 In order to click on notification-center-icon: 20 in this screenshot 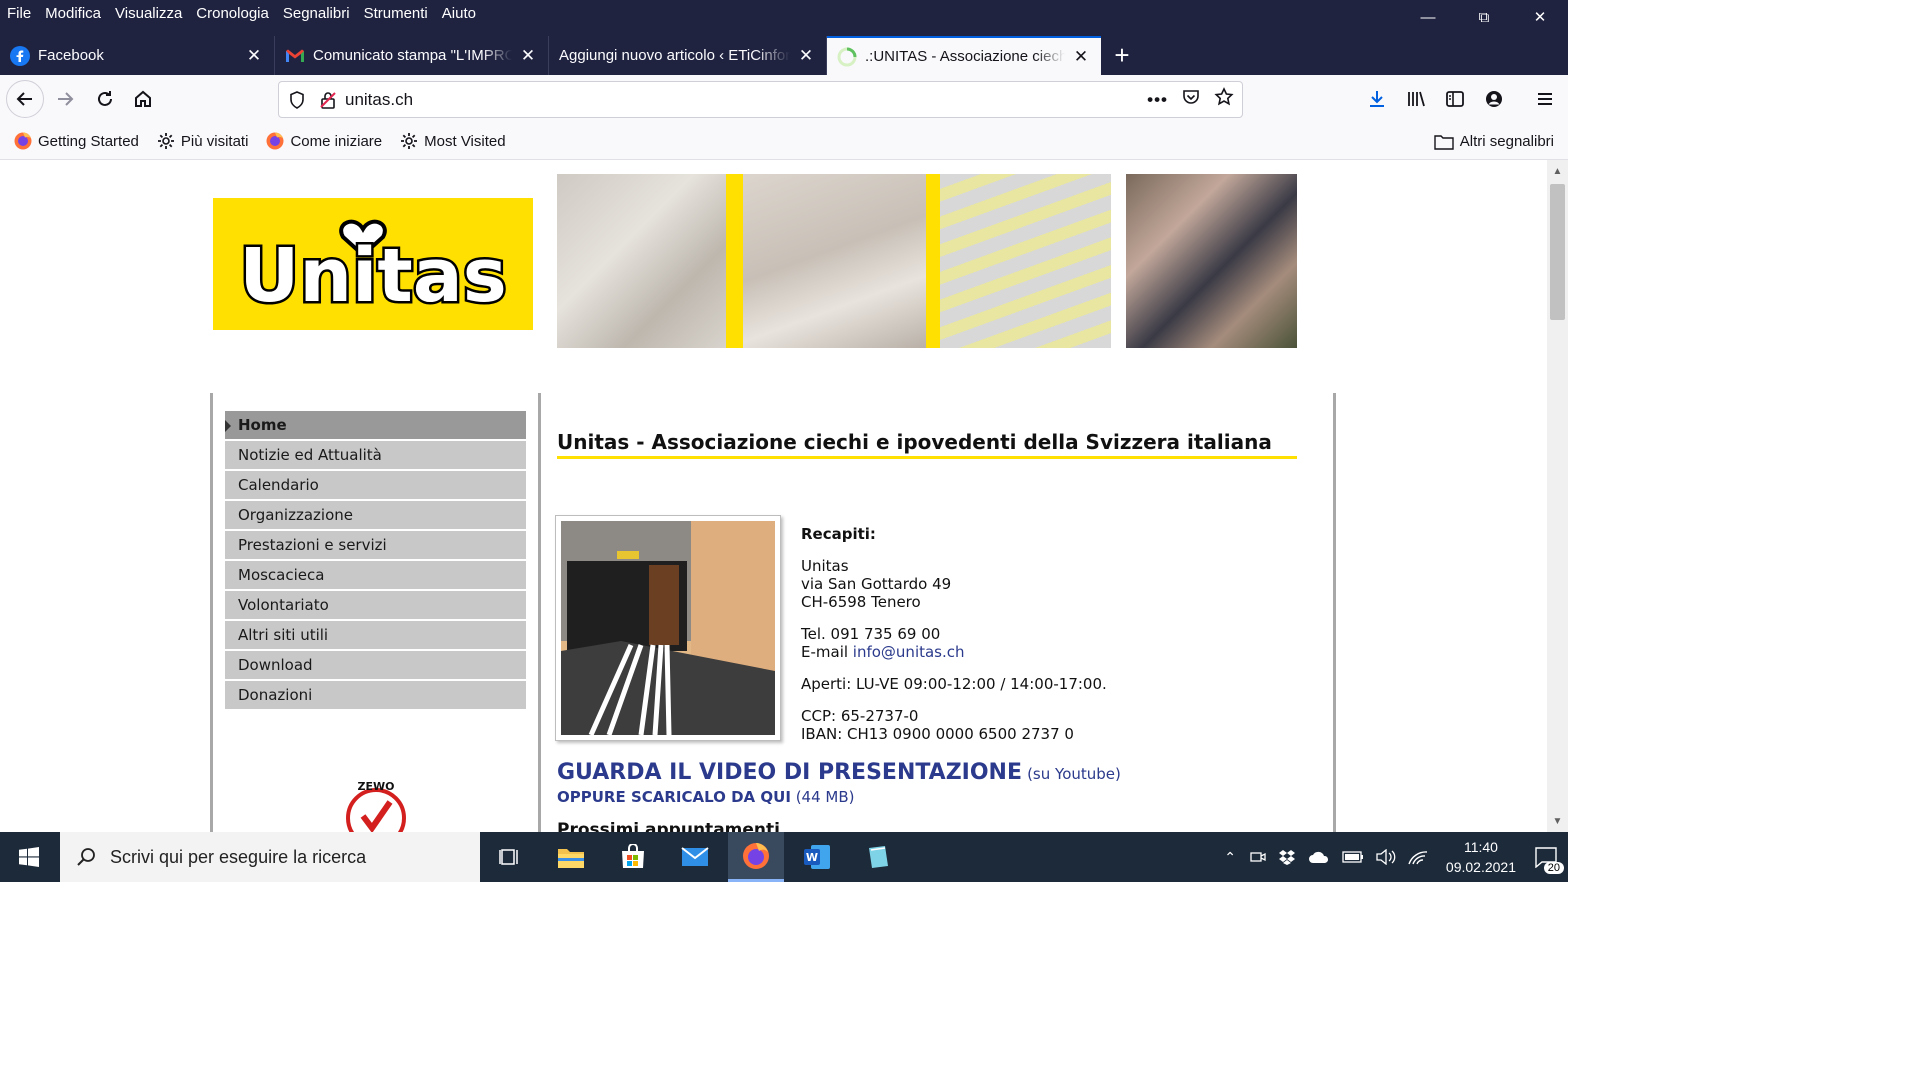, I will do `click(1549, 860)`.